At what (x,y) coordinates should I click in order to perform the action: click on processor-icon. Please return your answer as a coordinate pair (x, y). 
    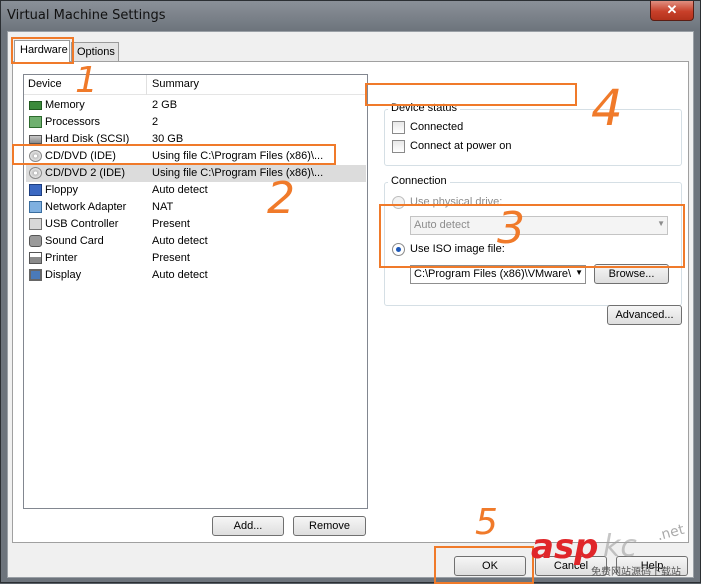
    Looking at the image, I should click on (35, 122).